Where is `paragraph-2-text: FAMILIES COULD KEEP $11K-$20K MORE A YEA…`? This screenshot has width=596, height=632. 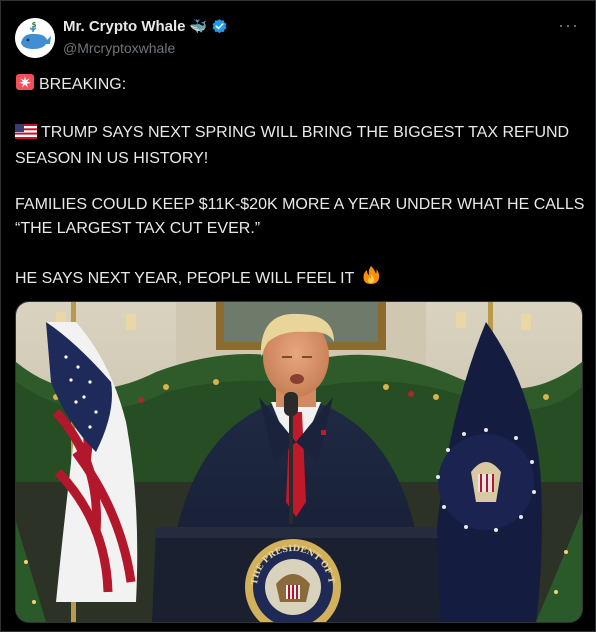
paragraph-2-text: FAMILIES COULD KEEP $11K-$20K MORE A YEA… is located at coordinates (300, 216).